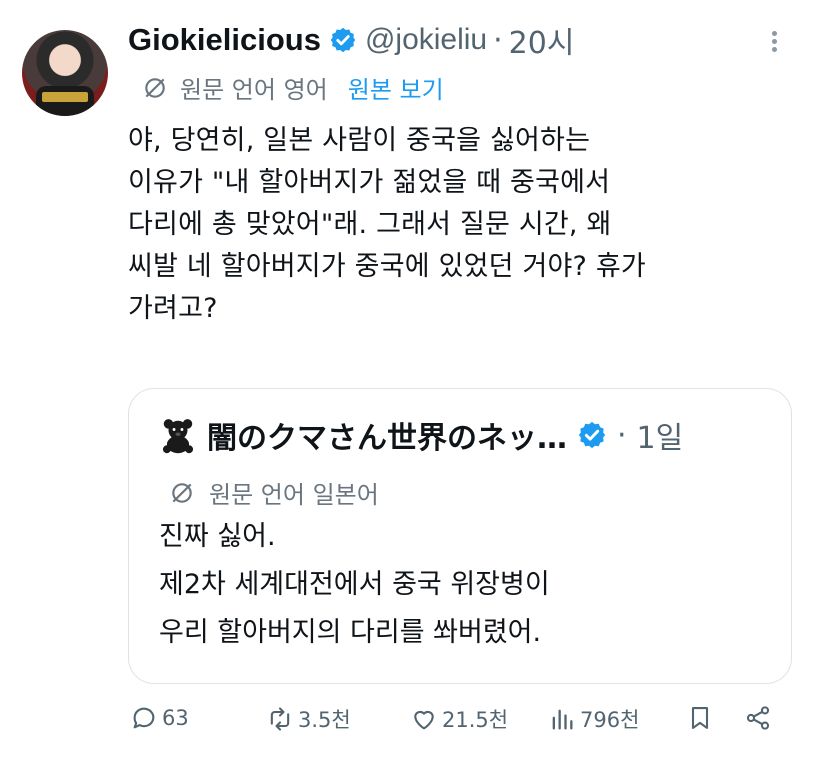 The image size is (814, 765). What do you see at coordinates (610, 720) in the screenshot?
I see `views-count: 796천` at bounding box center [610, 720].